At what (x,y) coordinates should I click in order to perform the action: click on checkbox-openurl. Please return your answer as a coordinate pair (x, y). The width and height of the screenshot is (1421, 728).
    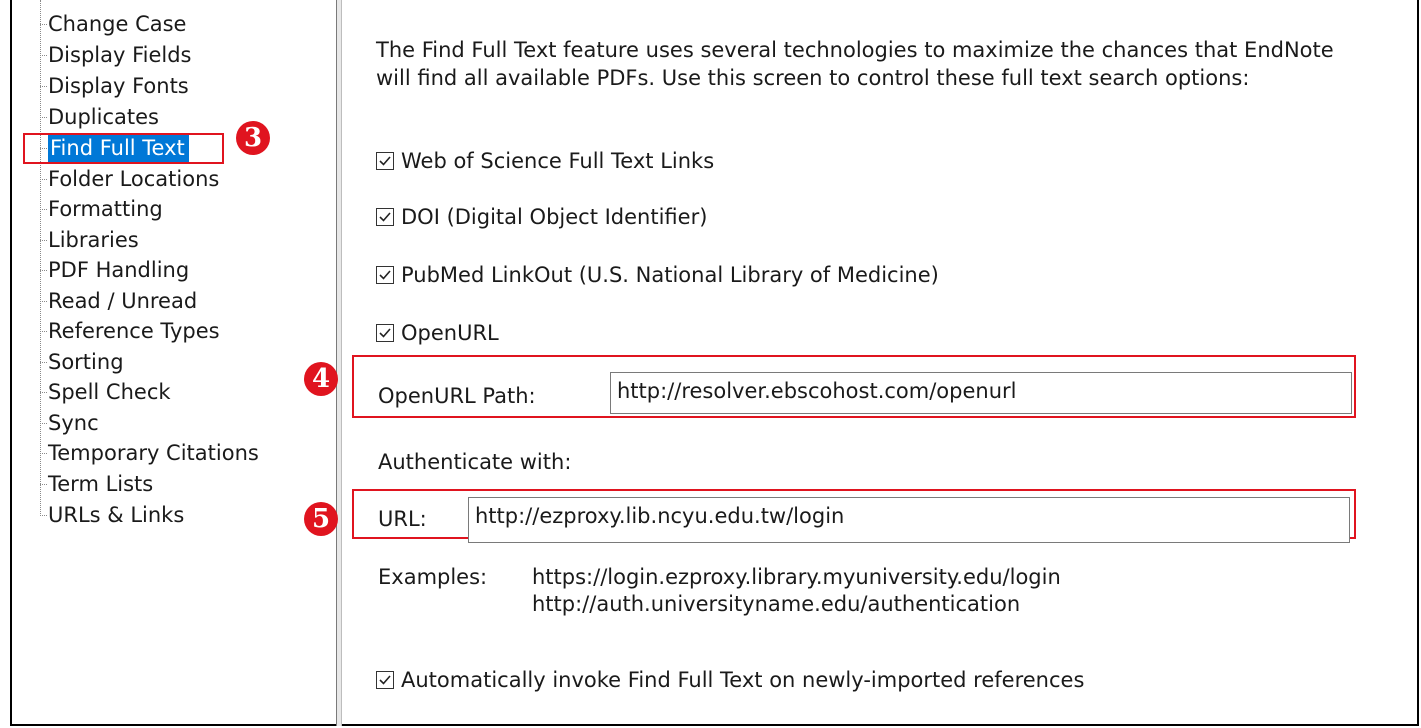
    Looking at the image, I should click on (385, 333).